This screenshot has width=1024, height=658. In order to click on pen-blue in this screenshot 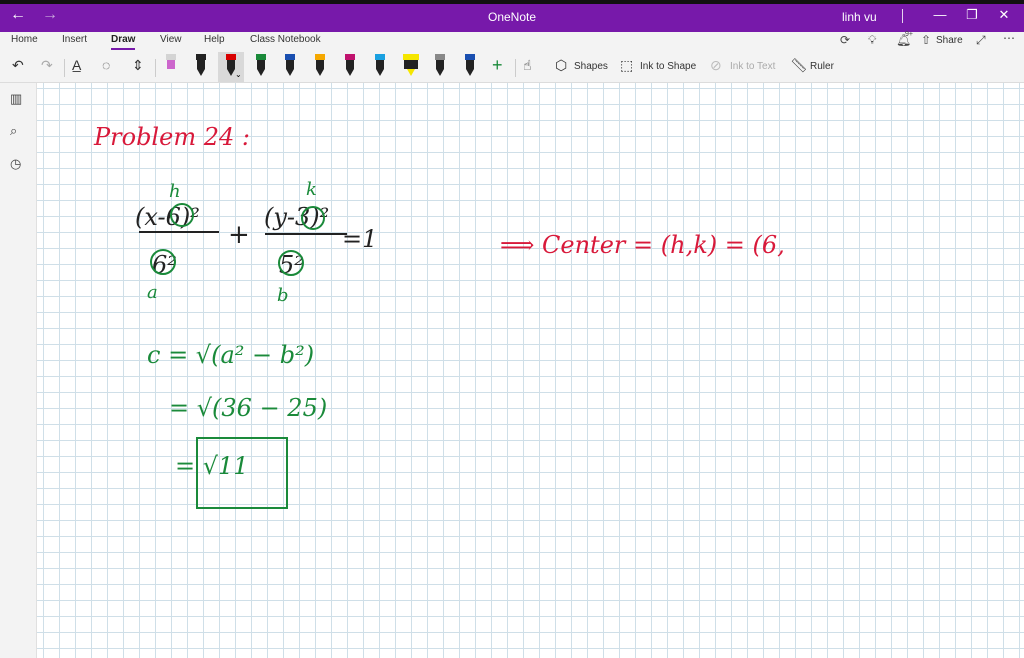, I will do `click(290, 67)`.